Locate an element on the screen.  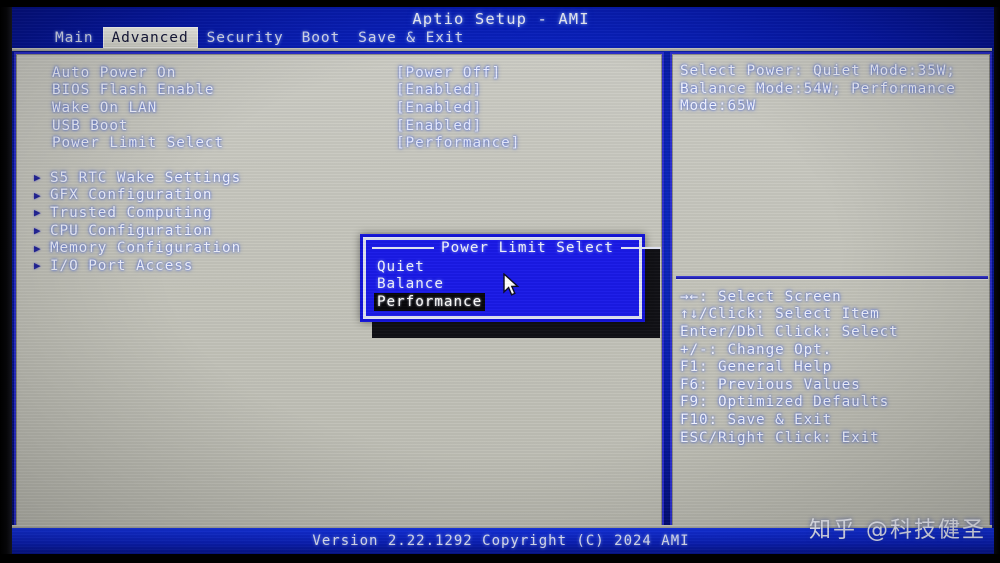
dialog-title-row: Power Limit Select is located at coordinates (512, 247).